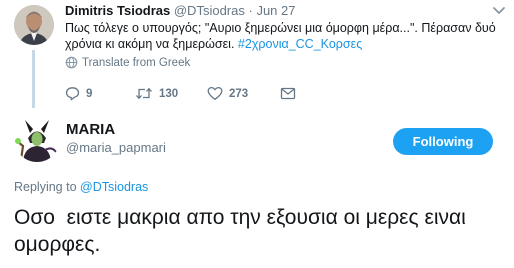  I want to click on retweet-icon, so click(144, 93).